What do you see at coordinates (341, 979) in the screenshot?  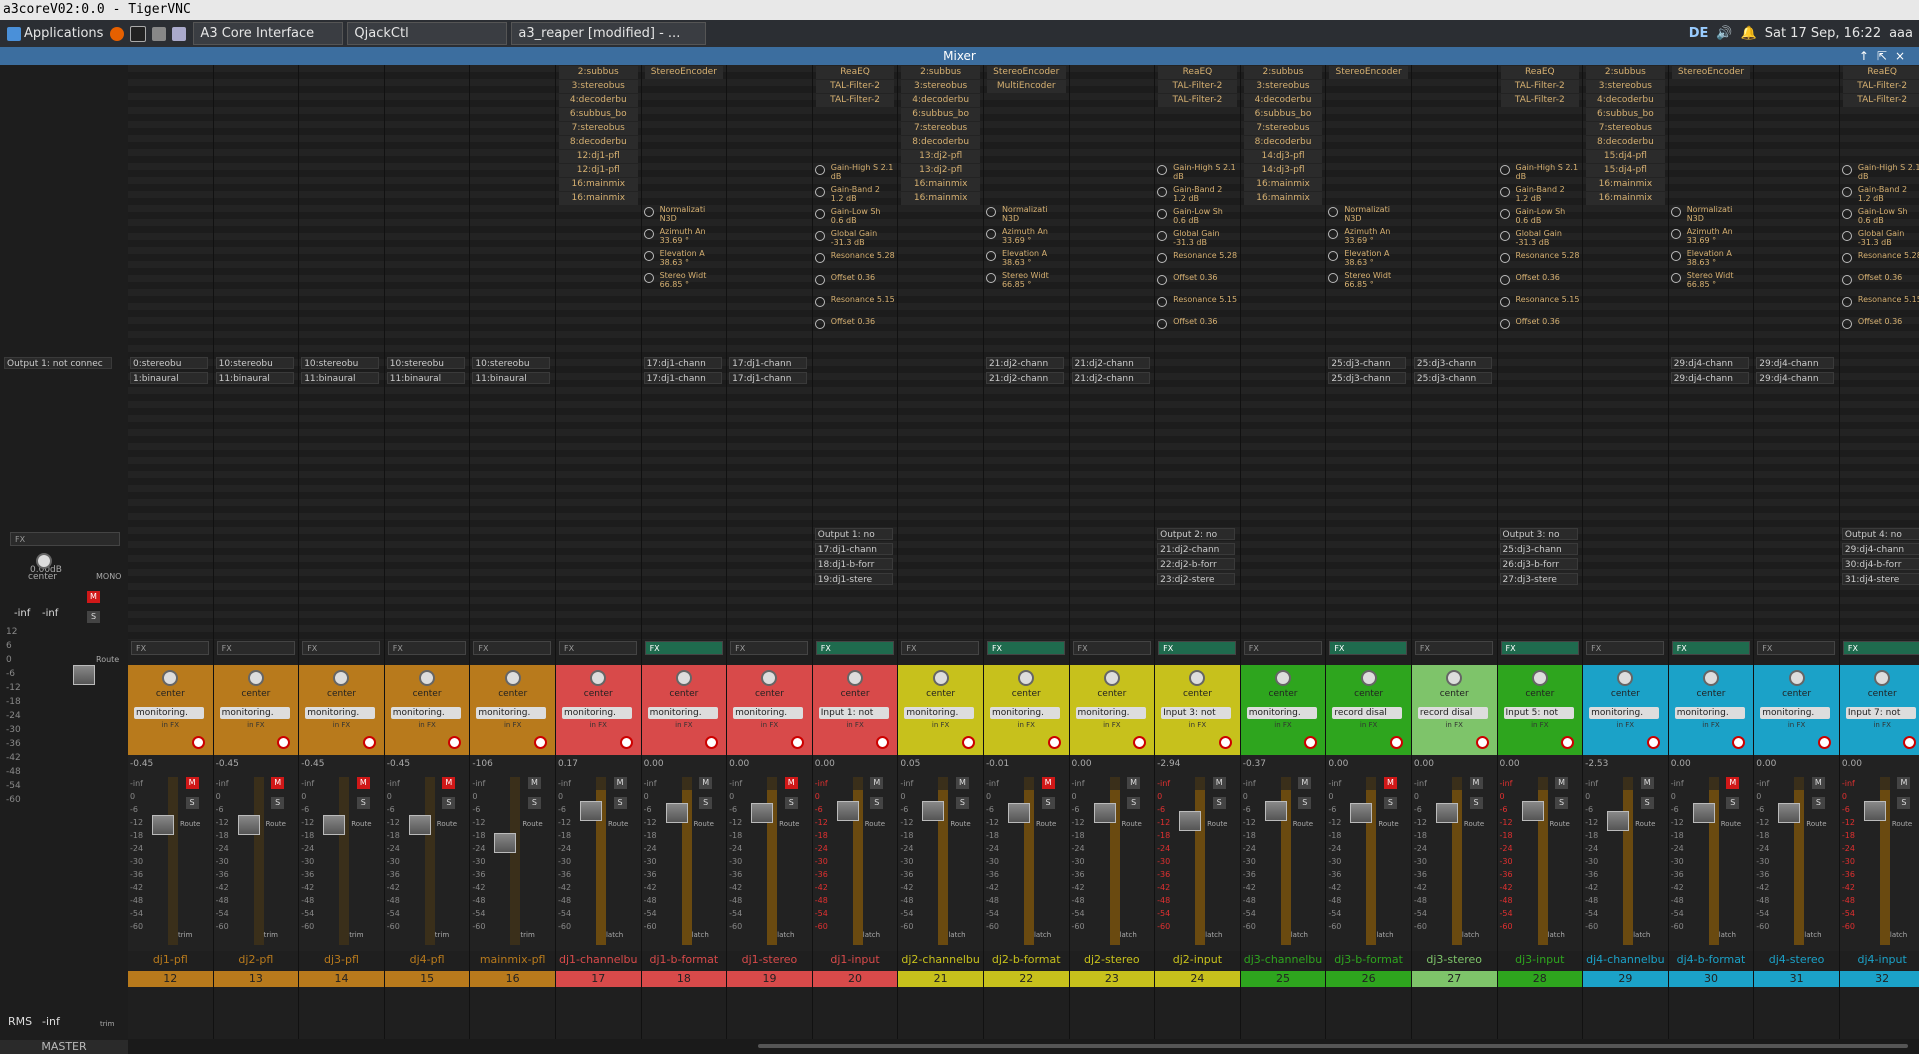 I see `strip-number: 14` at bounding box center [341, 979].